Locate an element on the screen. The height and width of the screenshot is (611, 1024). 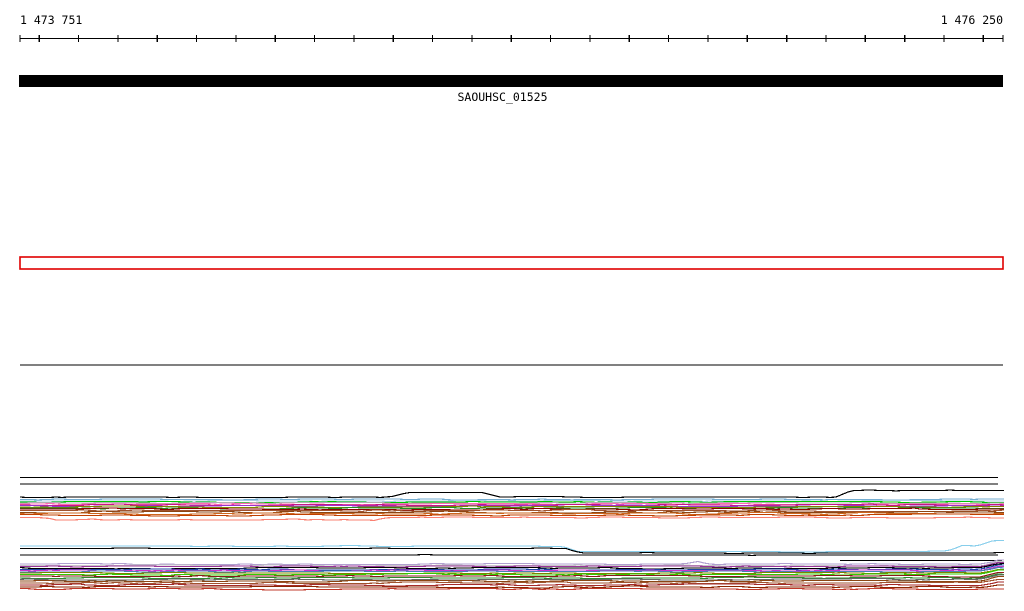
upper-coverage-plots is located at coordinates (512, 499).